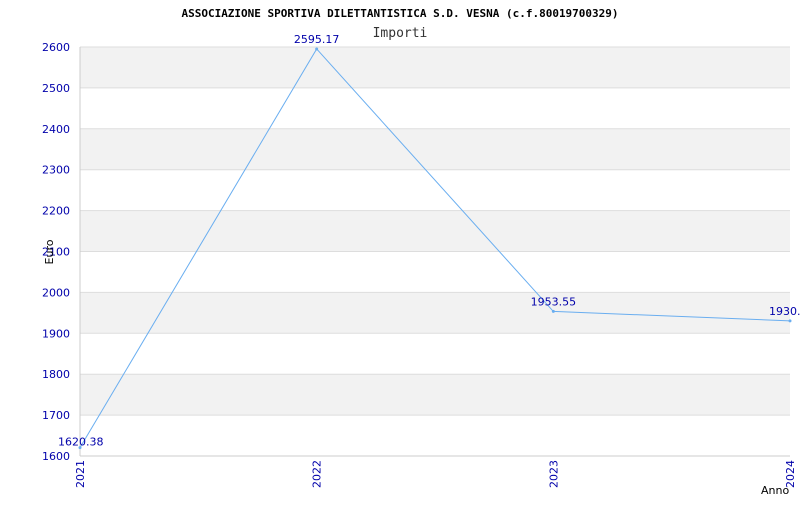 The width and height of the screenshot is (800, 505). What do you see at coordinates (56, 456) in the screenshot?
I see `y-tick-label: 1600` at bounding box center [56, 456].